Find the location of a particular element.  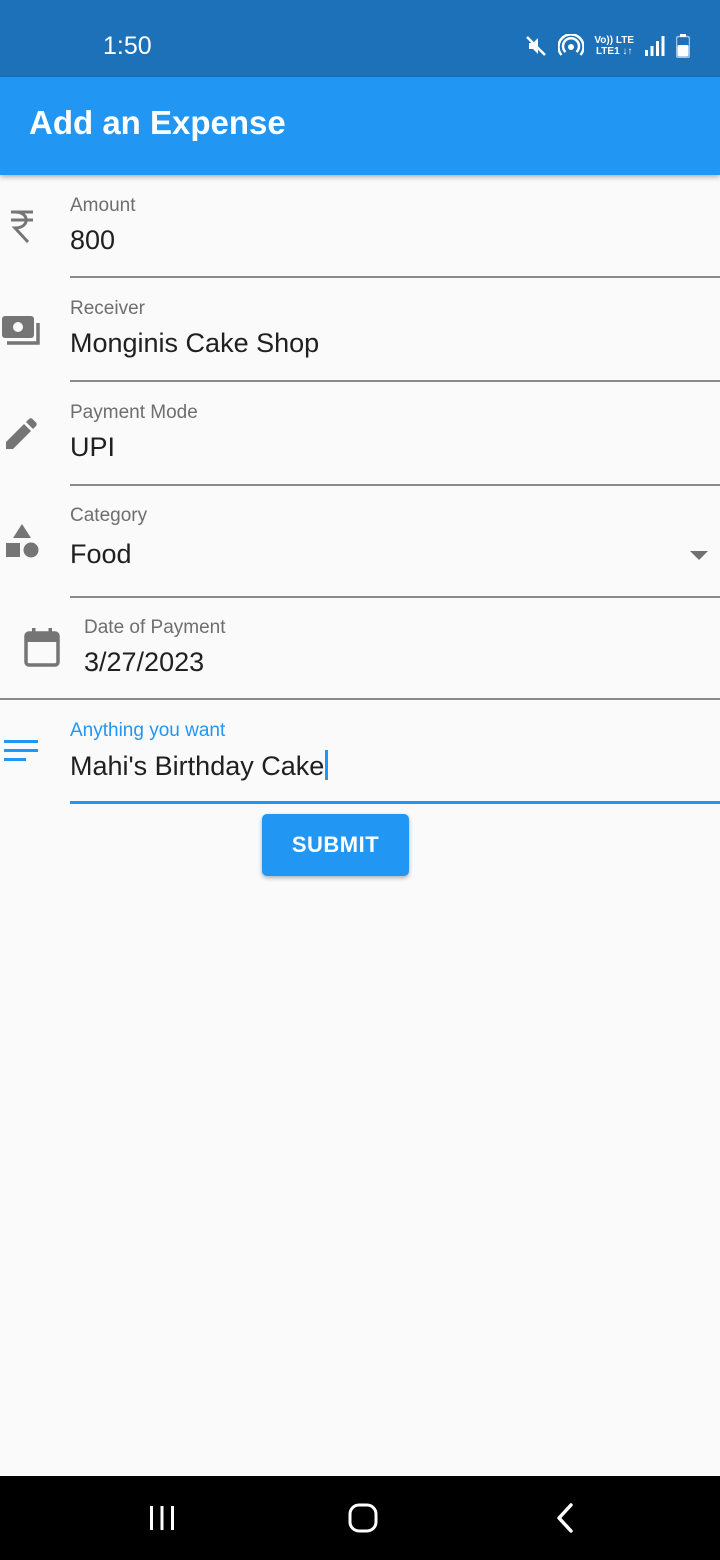

mute-icon is located at coordinates (536, 46).